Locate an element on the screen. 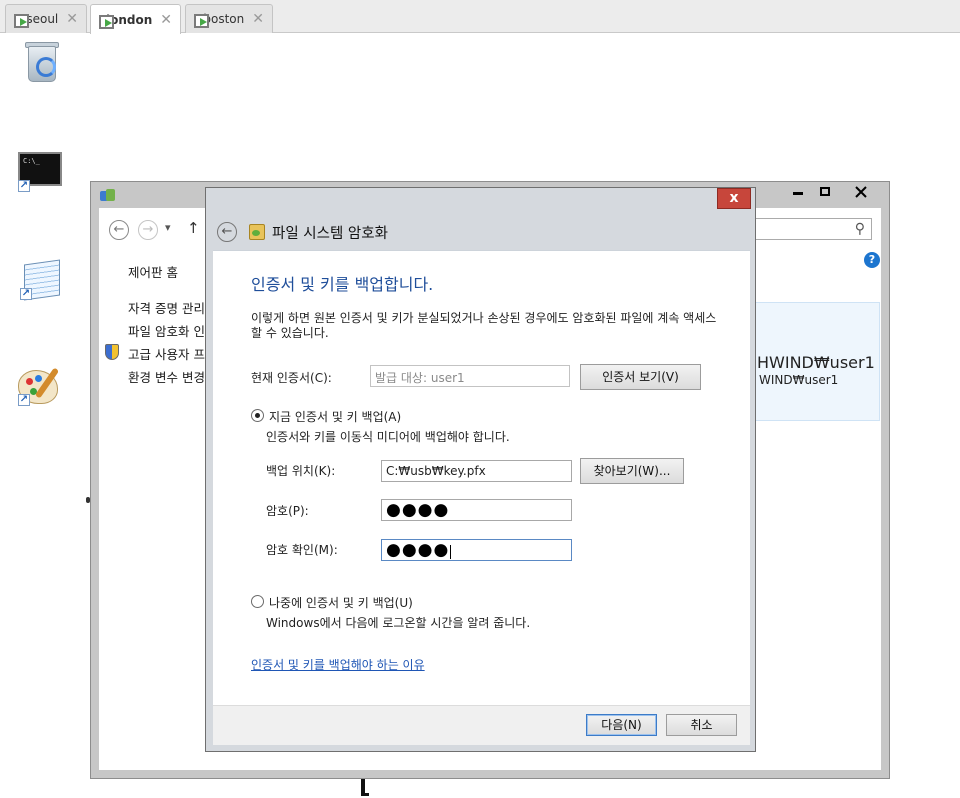 The image size is (960, 798). search-icon: ⚲ is located at coordinates (859, 229).